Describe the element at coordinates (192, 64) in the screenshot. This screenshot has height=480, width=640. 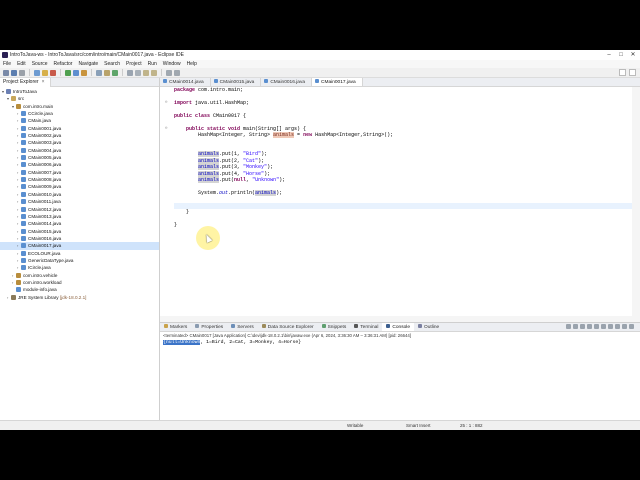
I see `menu-help: Help` at that location.